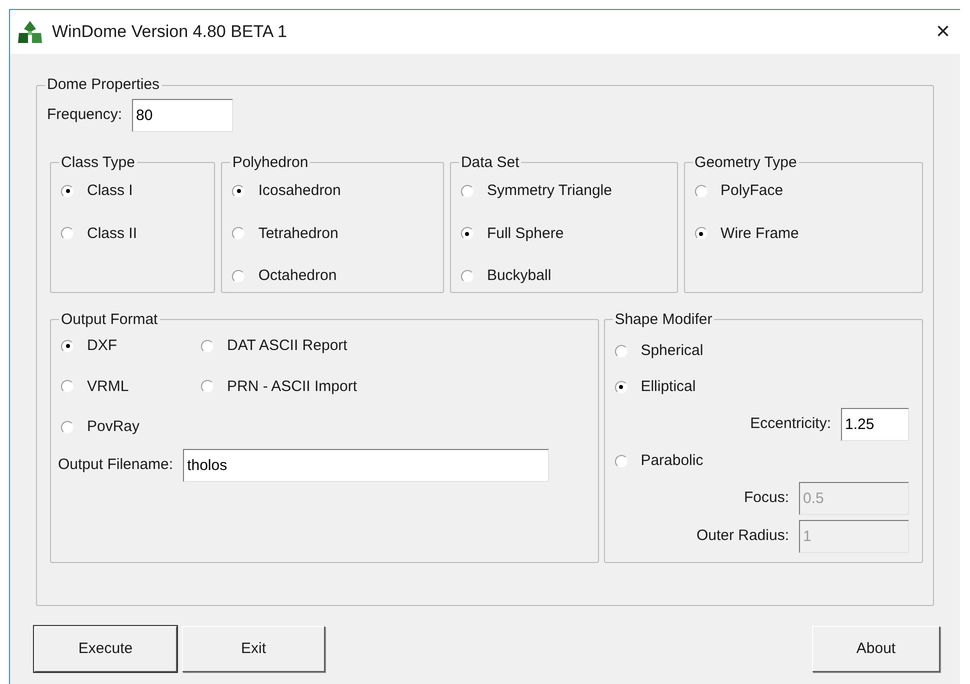 This screenshot has height=684, width=970. What do you see at coordinates (103, 85) in the screenshot?
I see `group-title: Dome Properties` at bounding box center [103, 85].